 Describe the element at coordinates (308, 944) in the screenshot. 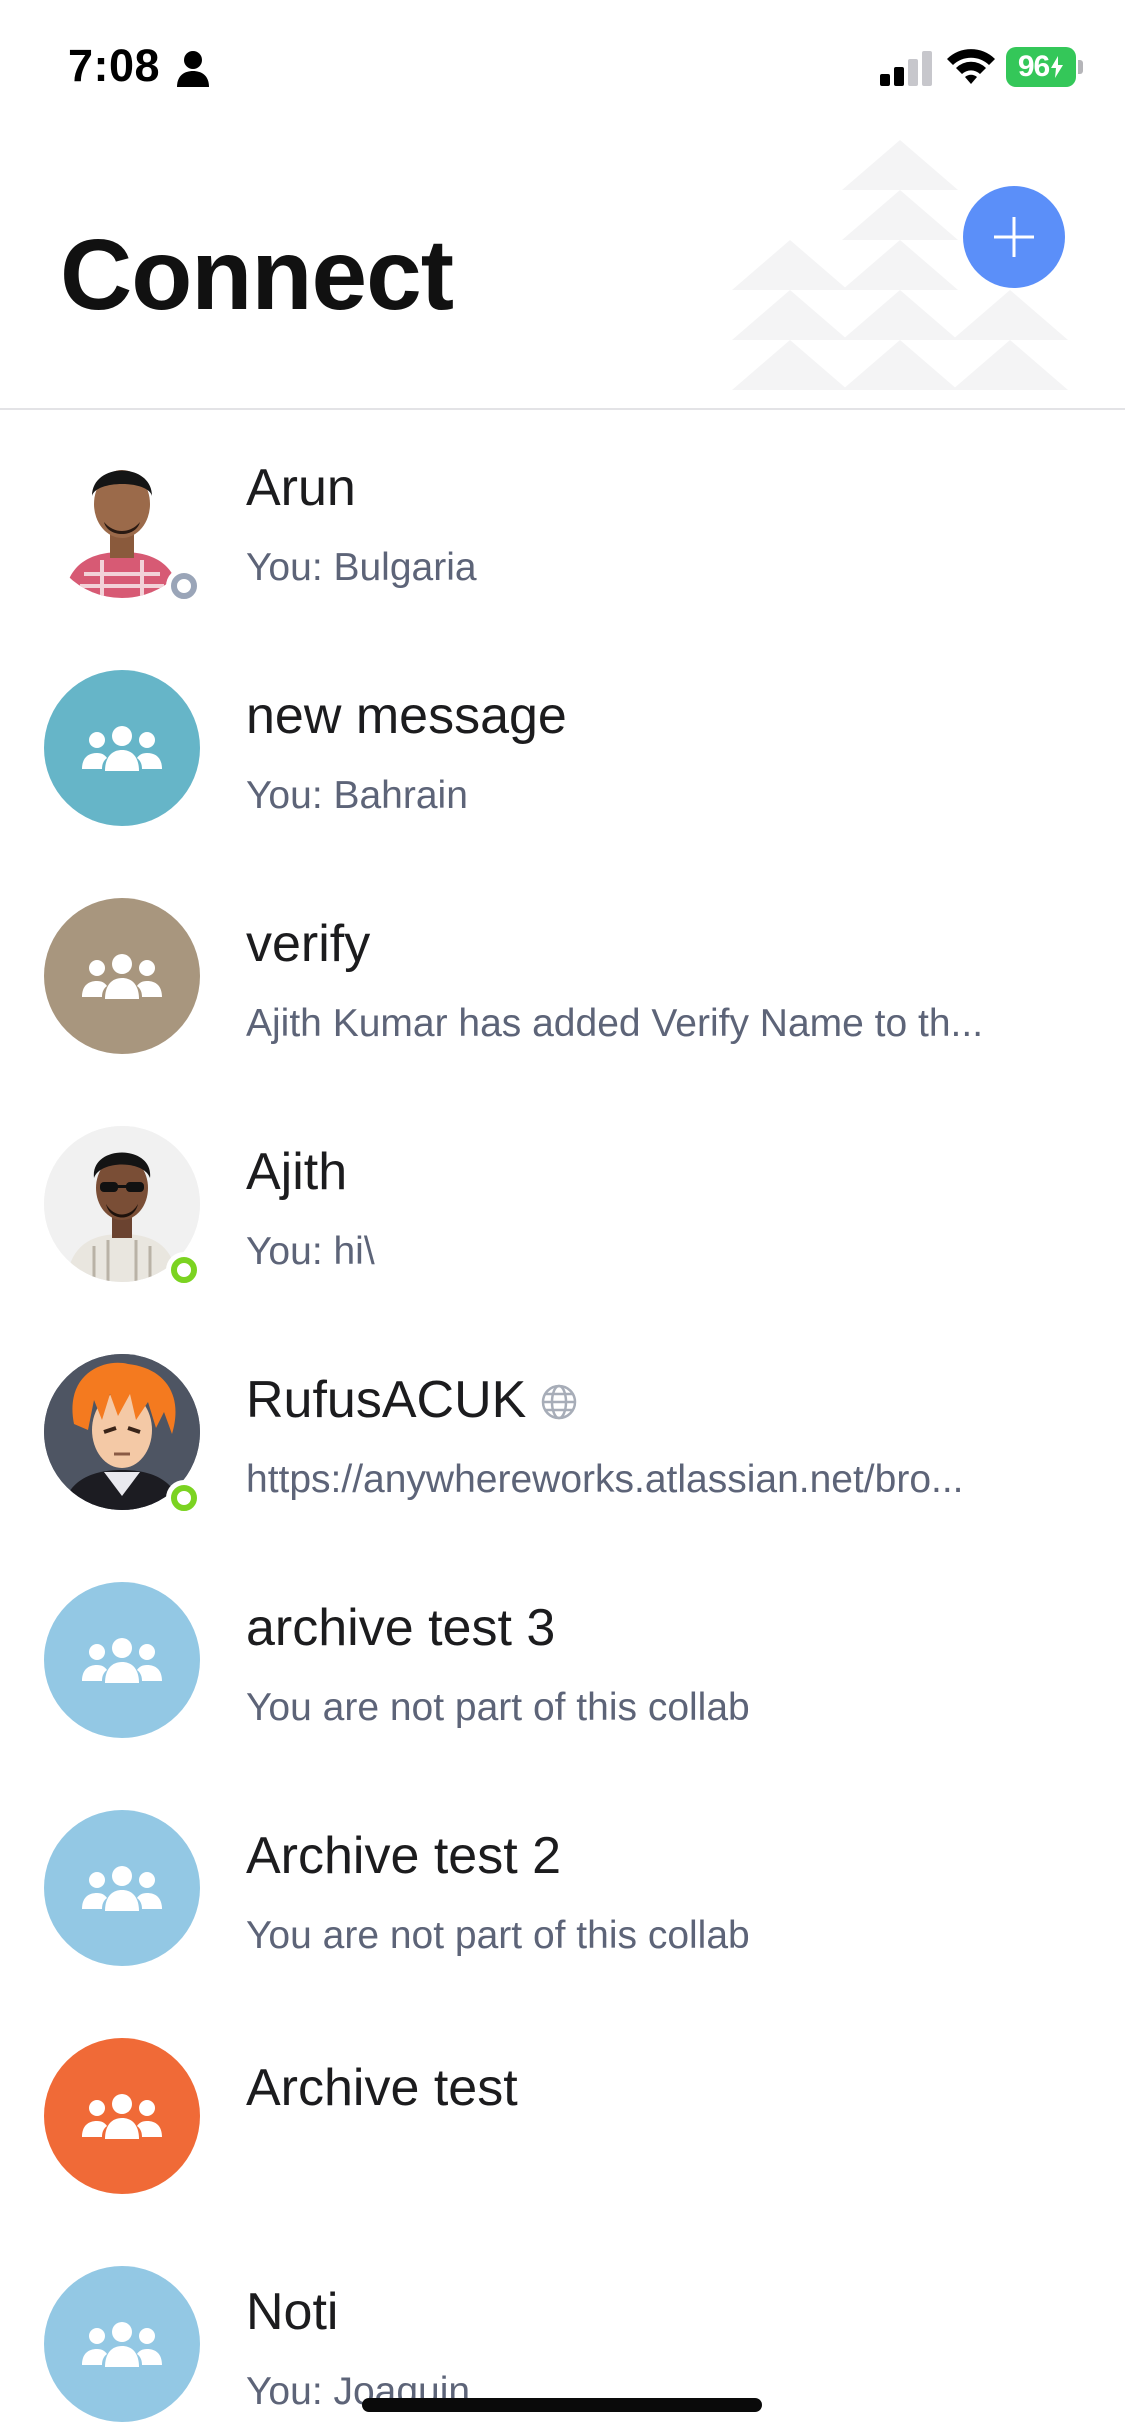

I see `conversation-name: verify` at that location.